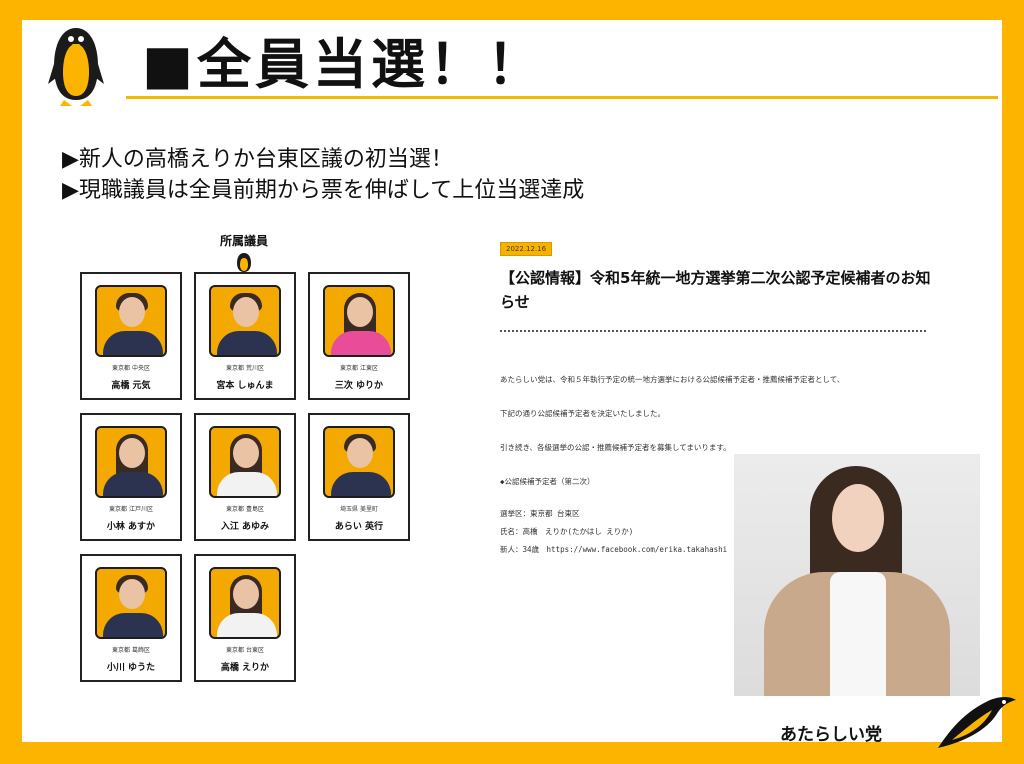  What do you see at coordinates (131, 527) in the screenshot?
I see `member-name: 小林 あすか` at bounding box center [131, 527].